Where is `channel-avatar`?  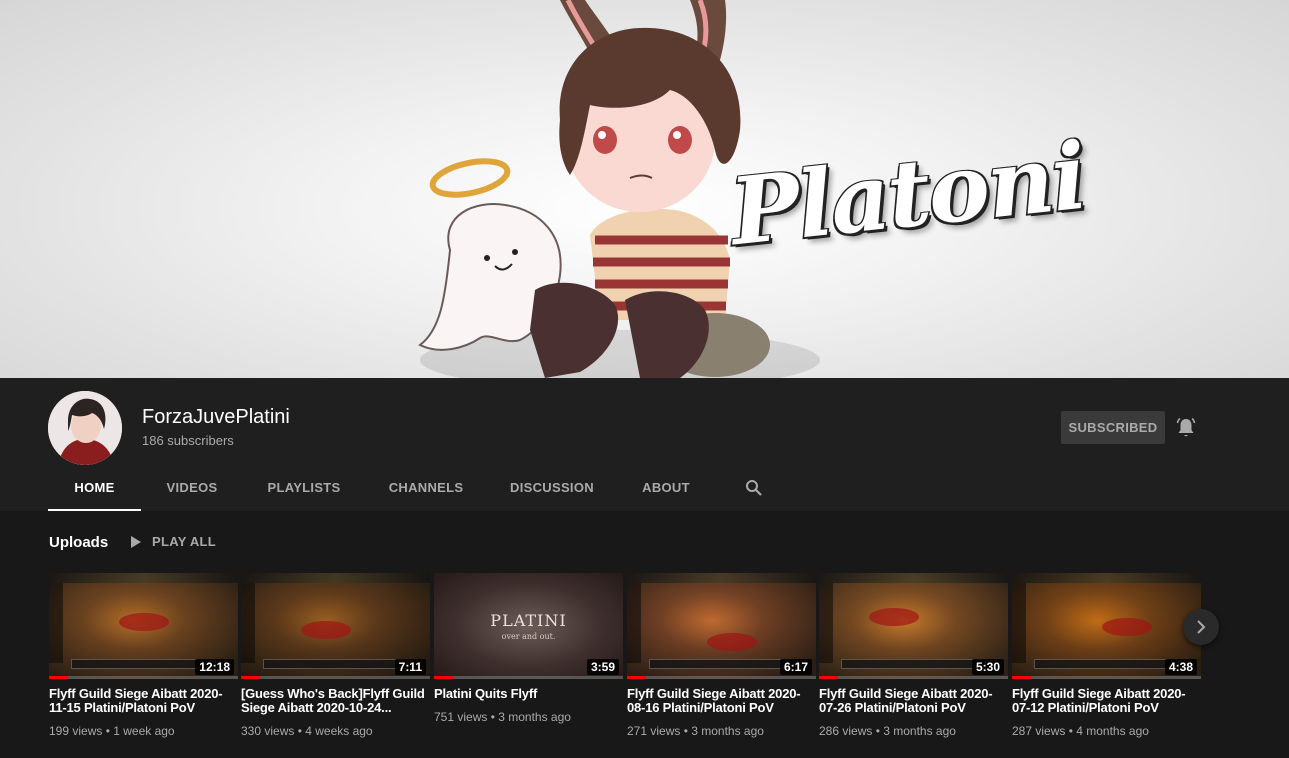
channel-avatar is located at coordinates (85, 428).